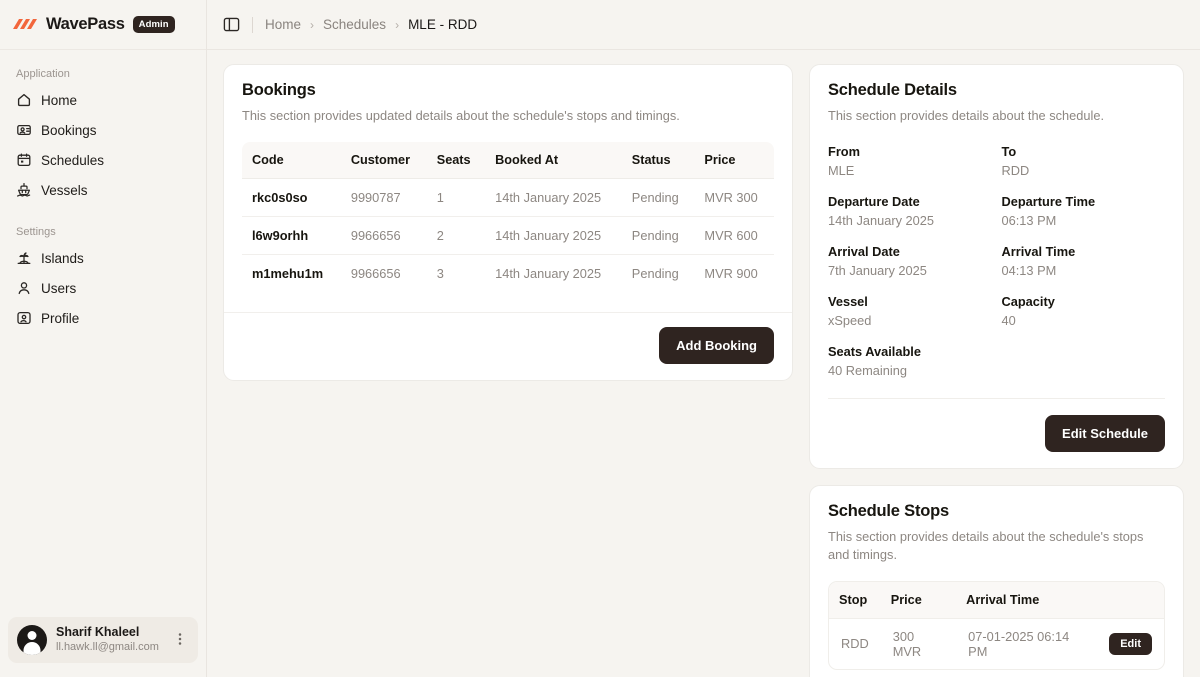 The width and height of the screenshot is (1200, 677). I want to click on sidebar-item-bookings: Bookings, so click(103, 130).